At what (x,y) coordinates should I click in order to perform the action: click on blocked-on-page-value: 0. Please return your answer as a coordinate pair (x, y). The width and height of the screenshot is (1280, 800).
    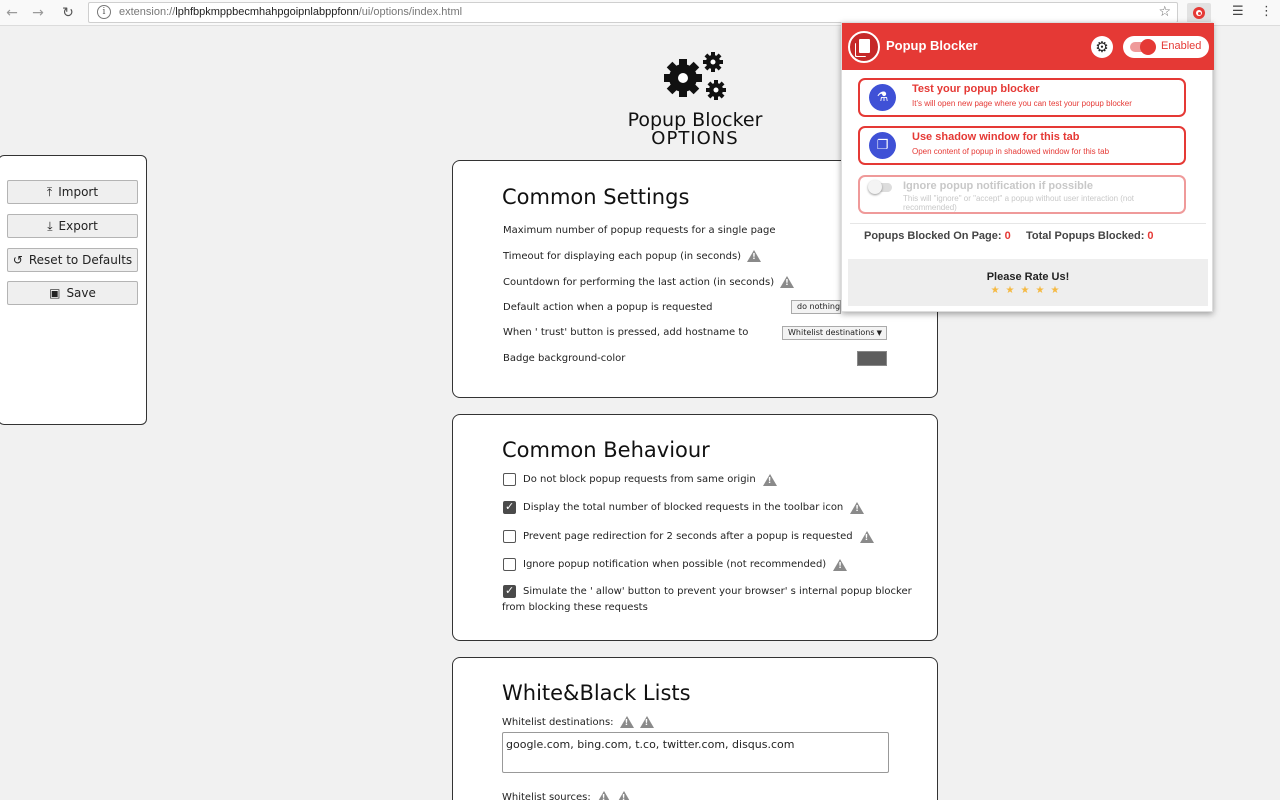
    Looking at the image, I should click on (1007, 236).